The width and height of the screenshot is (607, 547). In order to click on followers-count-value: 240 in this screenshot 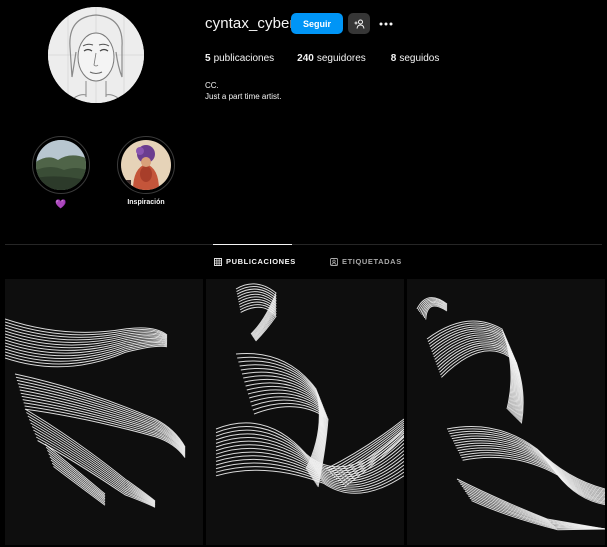, I will do `click(305, 58)`.